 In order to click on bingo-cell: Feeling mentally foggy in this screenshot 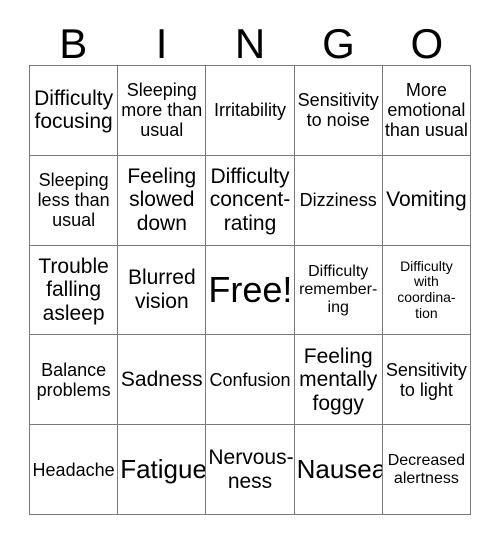, I will do `click(338, 380)`.